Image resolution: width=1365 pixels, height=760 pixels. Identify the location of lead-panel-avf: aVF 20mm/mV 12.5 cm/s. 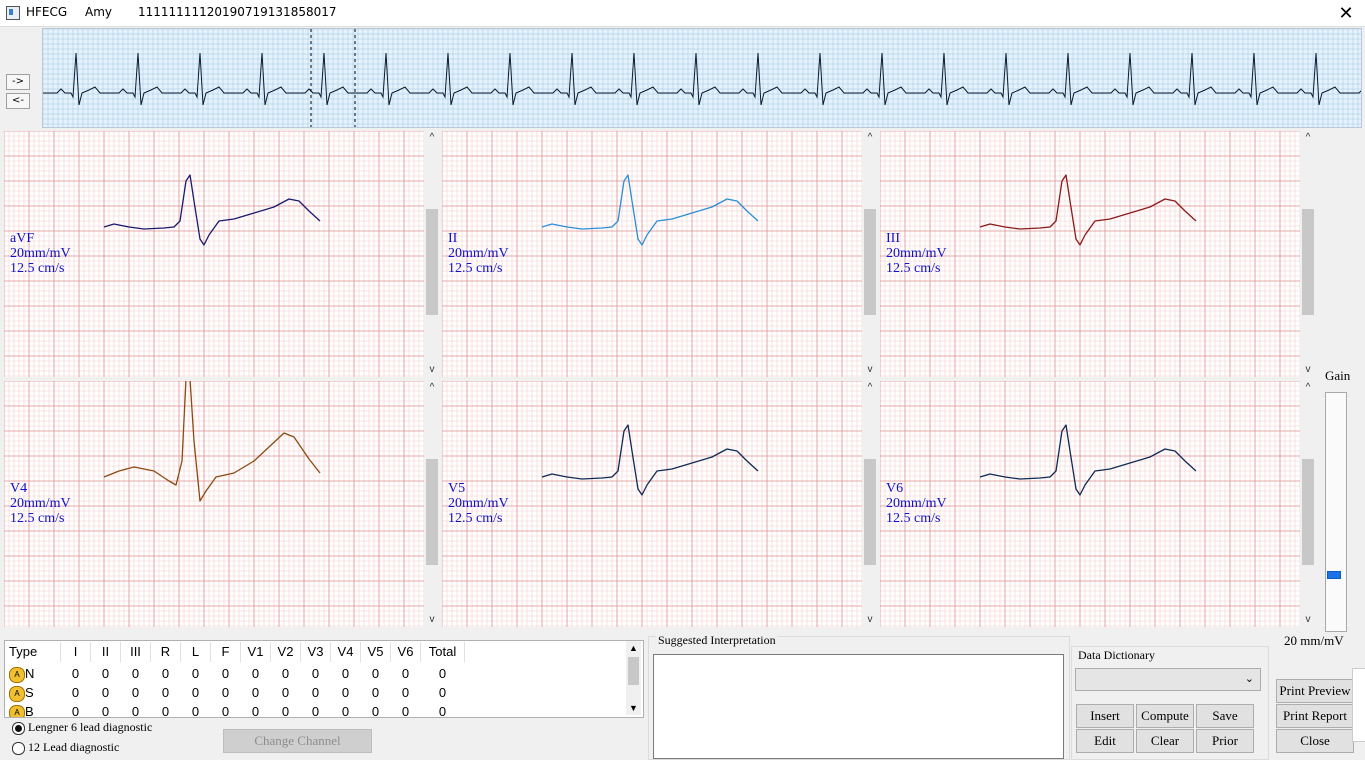
(214, 254).